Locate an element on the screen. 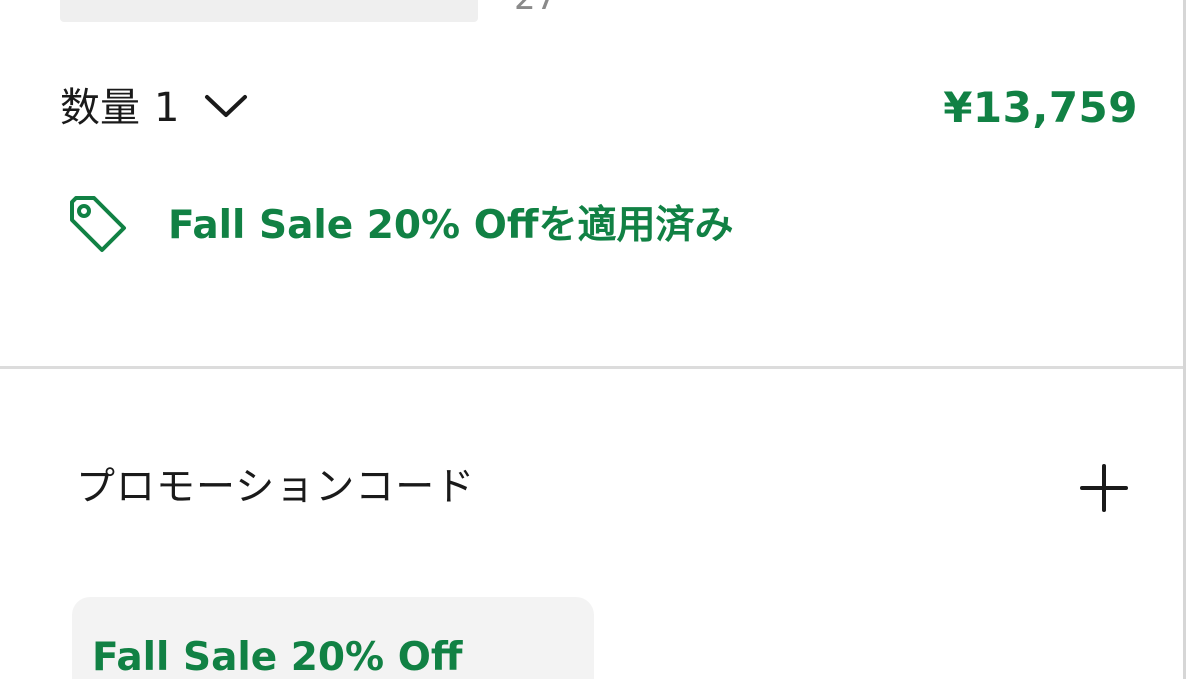 This screenshot has height=679, width=1200. quantity-selector: 数量 1 is located at coordinates (154, 108).